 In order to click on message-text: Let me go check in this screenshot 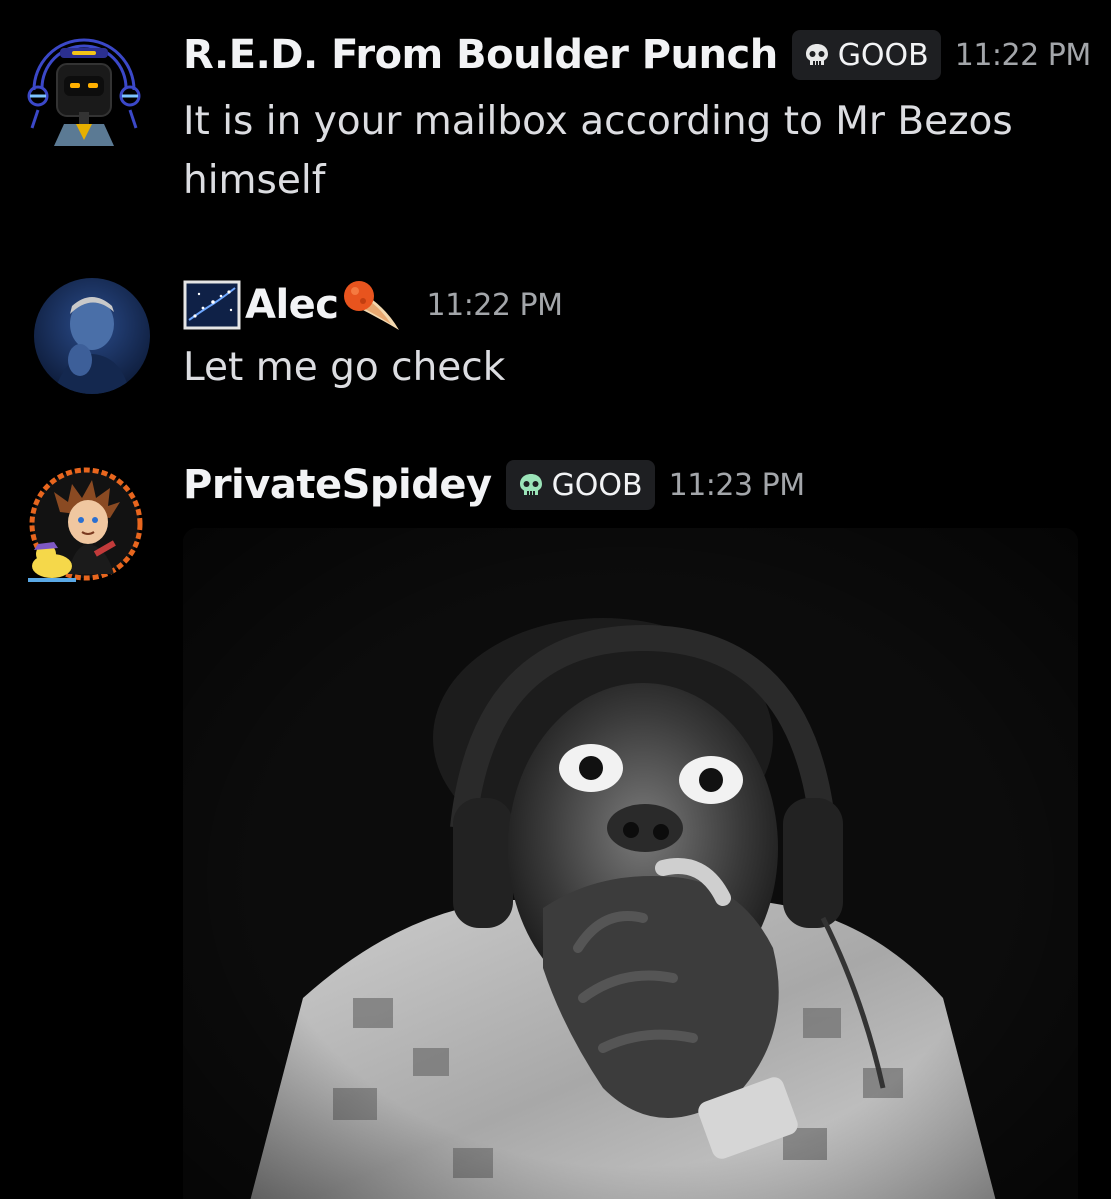, I will do `click(344, 367)`.